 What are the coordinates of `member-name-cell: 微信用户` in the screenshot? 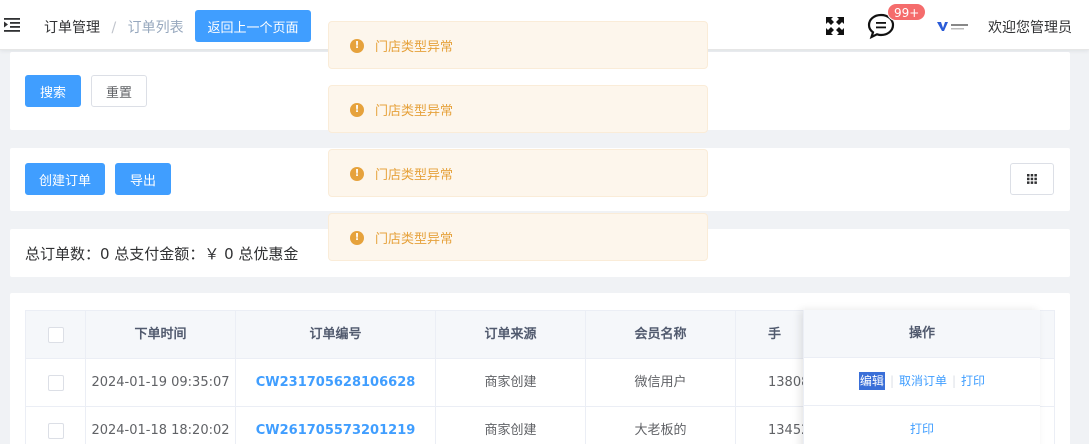 It's located at (661, 382).